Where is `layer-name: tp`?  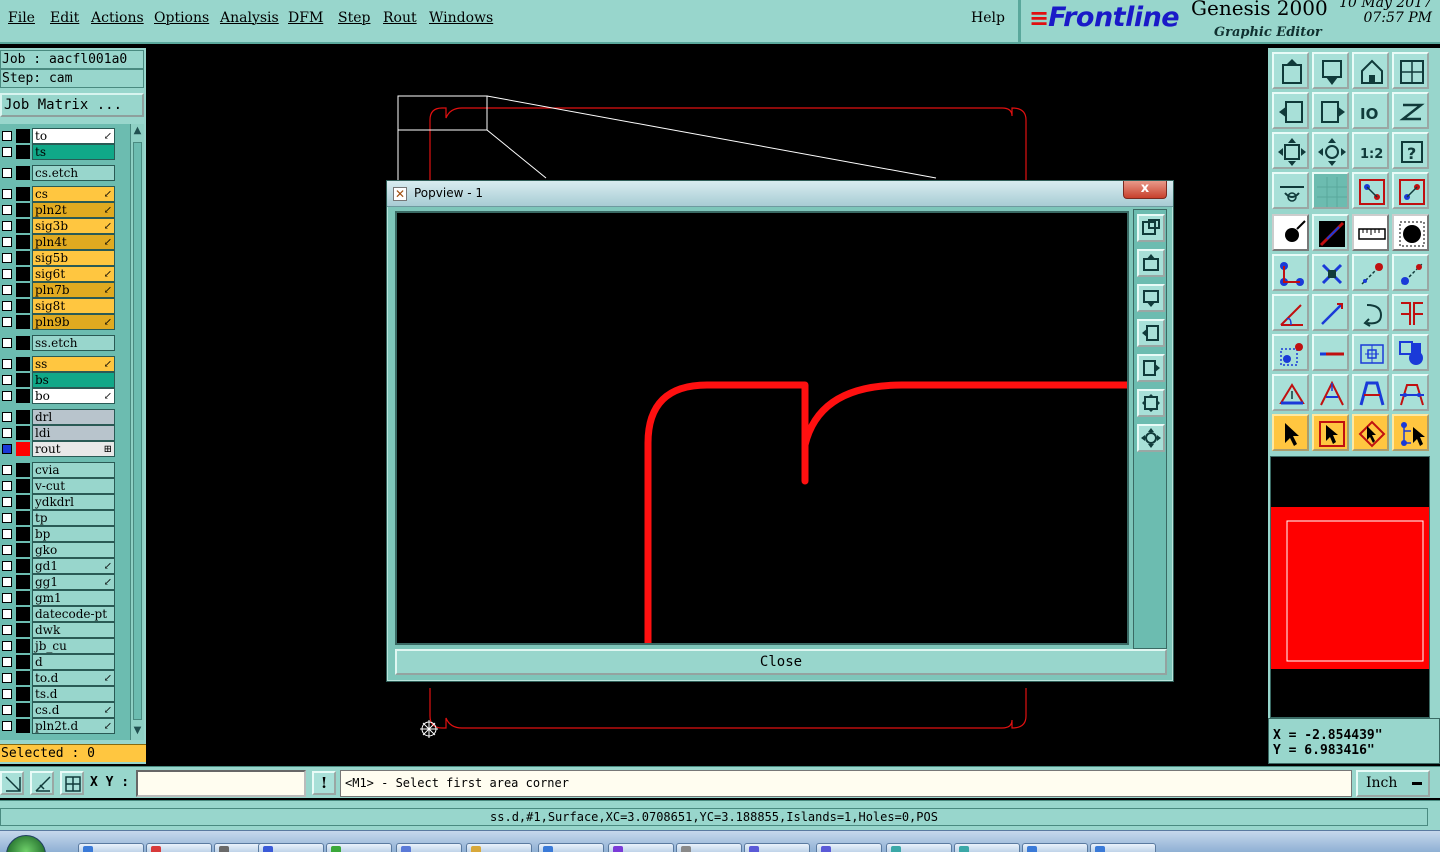 layer-name: tp is located at coordinates (73, 518).